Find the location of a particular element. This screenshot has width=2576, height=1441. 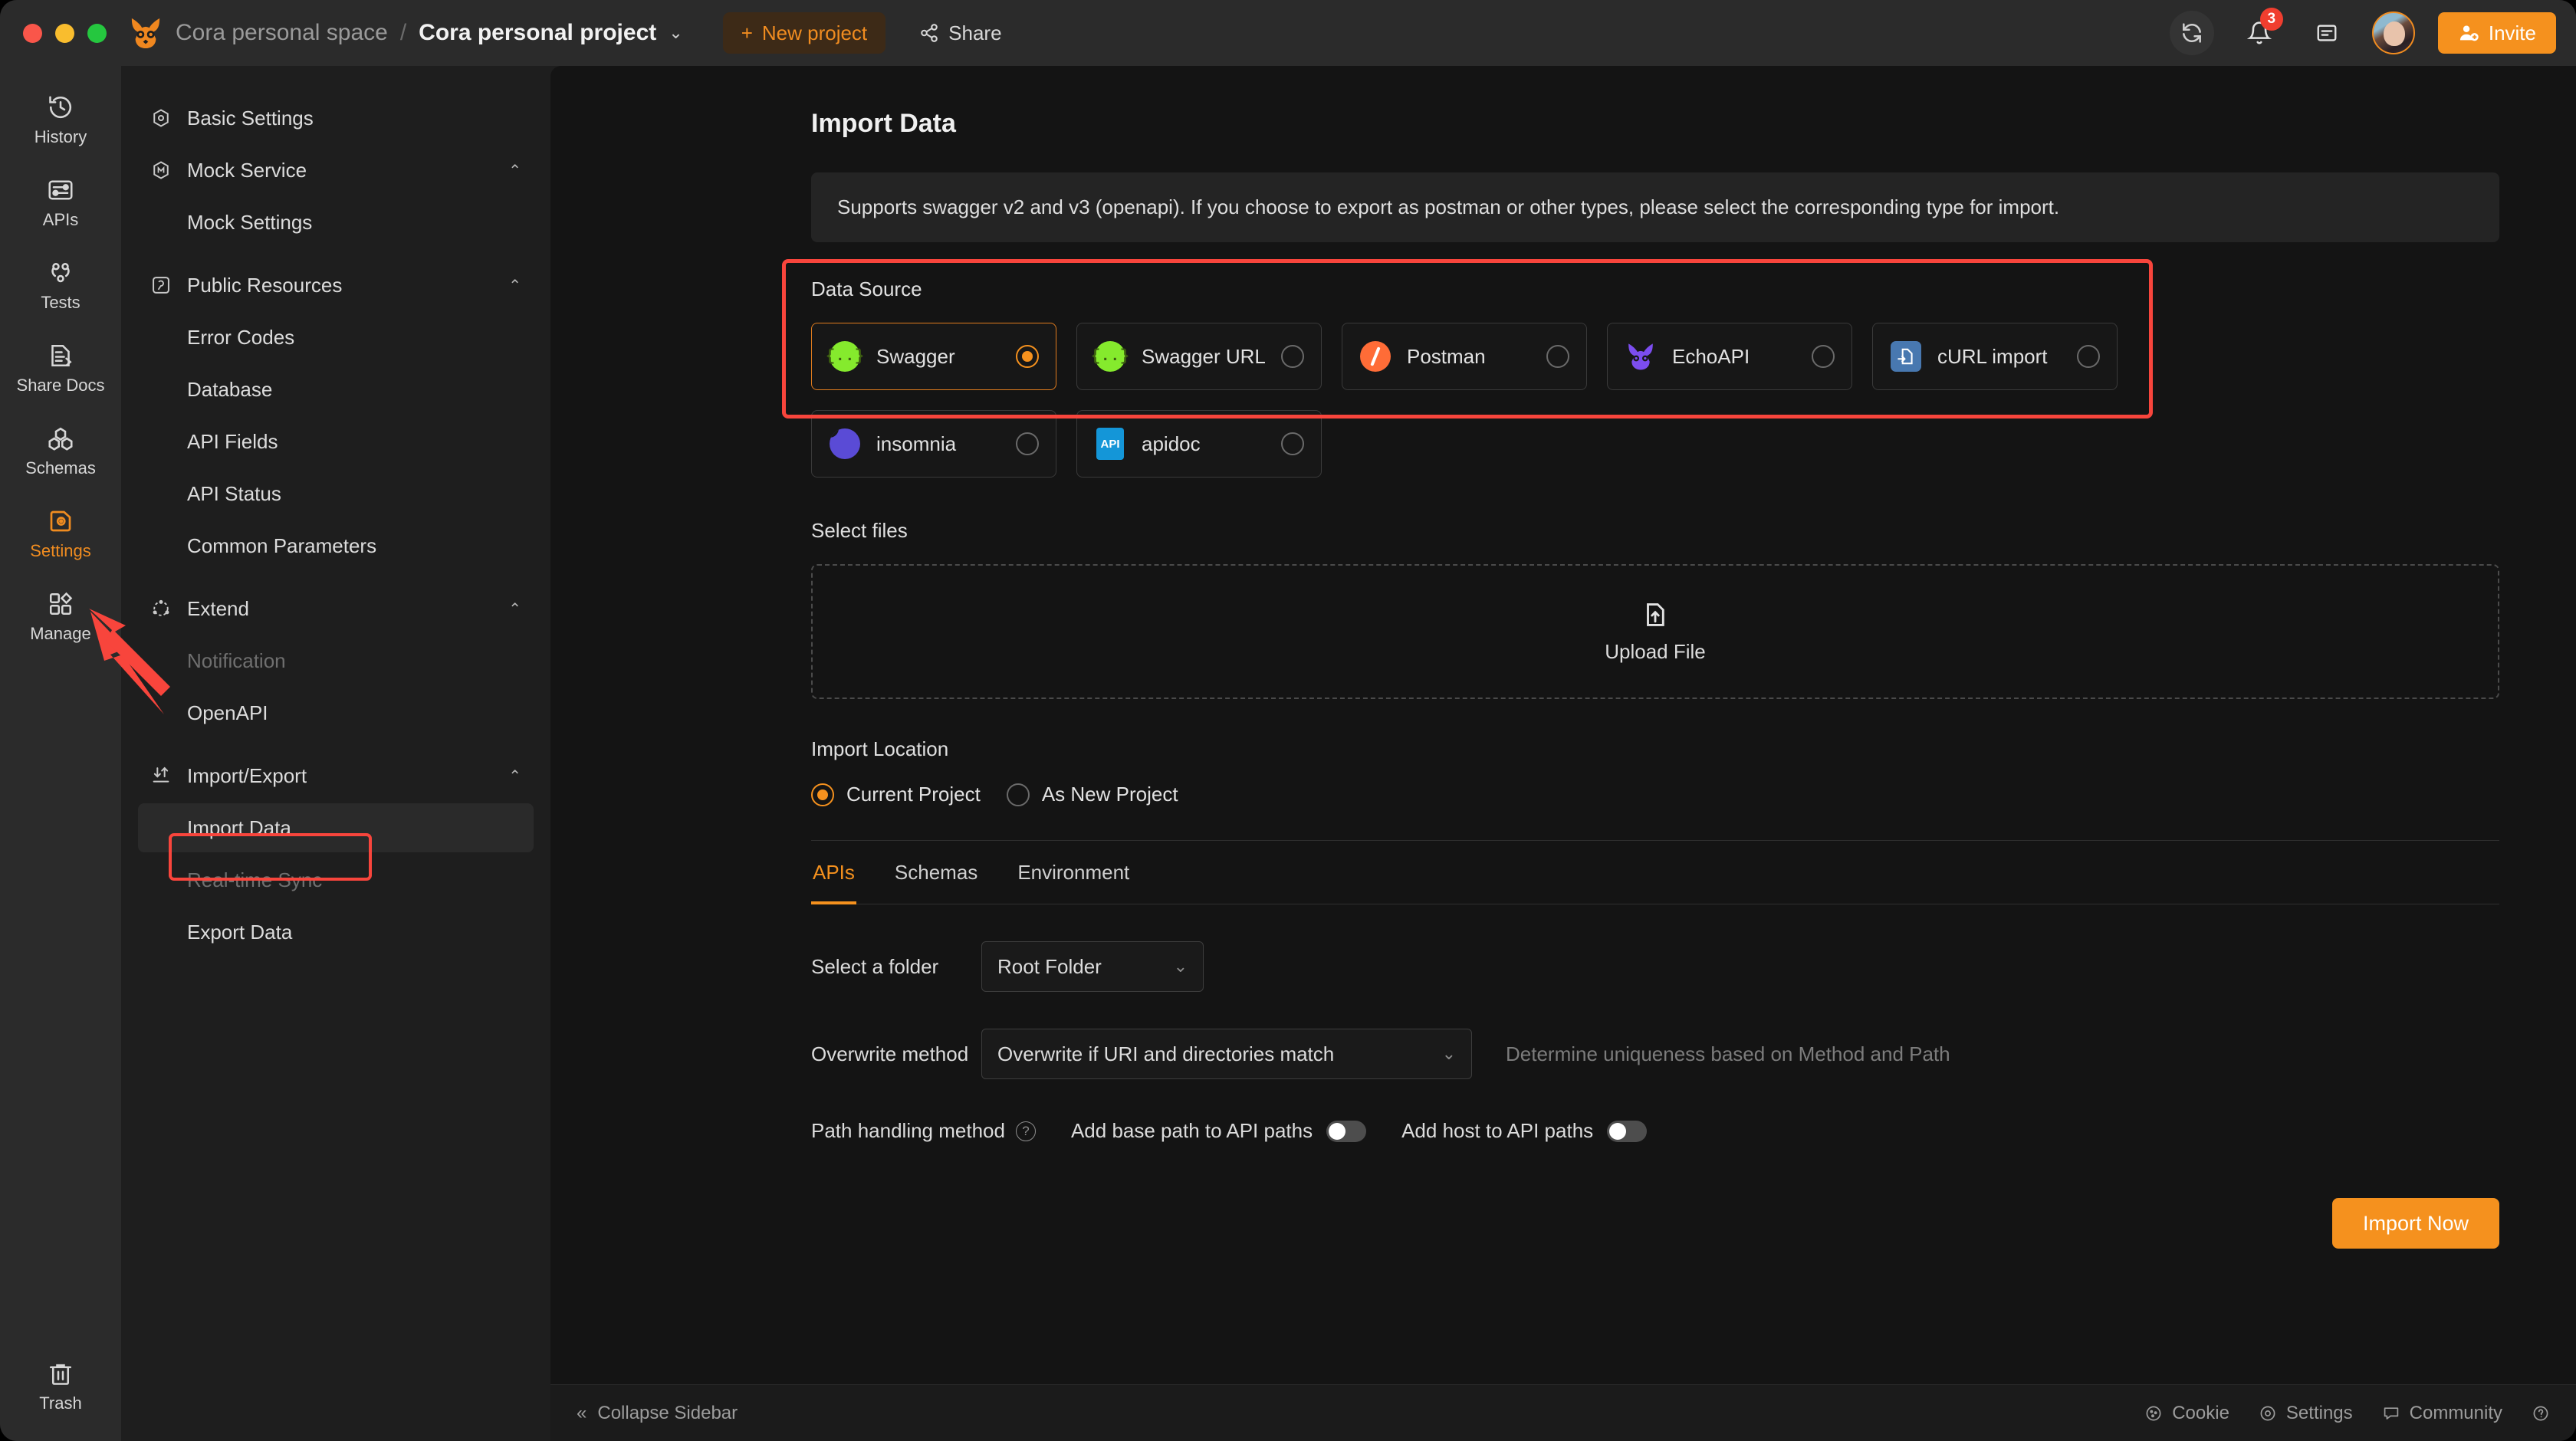

sidebar-item-trash: Trash is located at coordinates (61, 1385).